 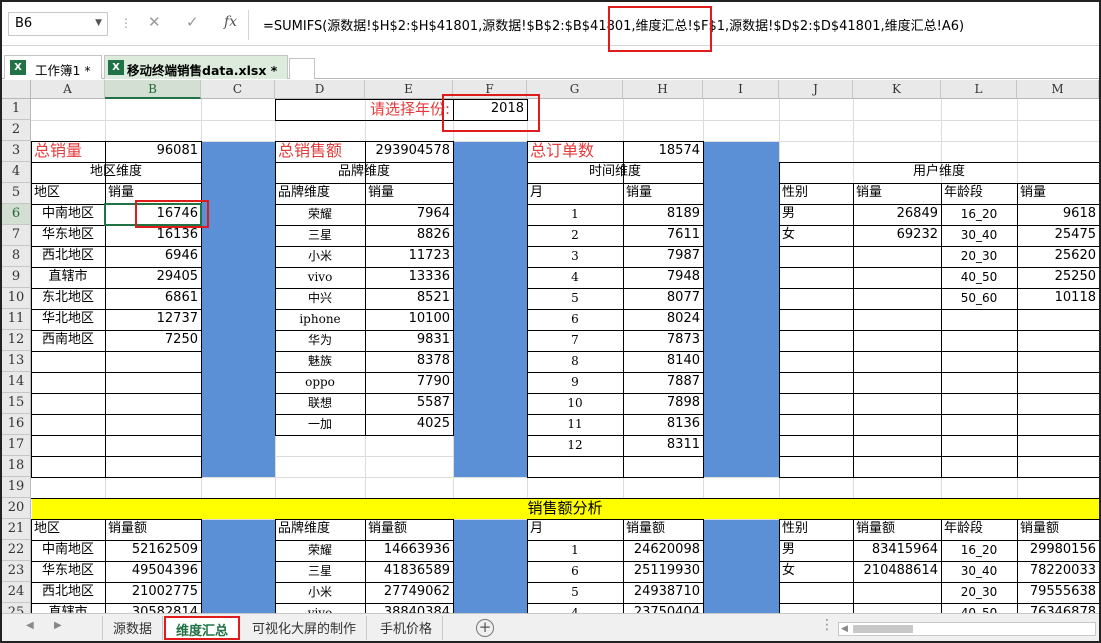 I want to click on row-header: 18, so click(x=16, y=466).